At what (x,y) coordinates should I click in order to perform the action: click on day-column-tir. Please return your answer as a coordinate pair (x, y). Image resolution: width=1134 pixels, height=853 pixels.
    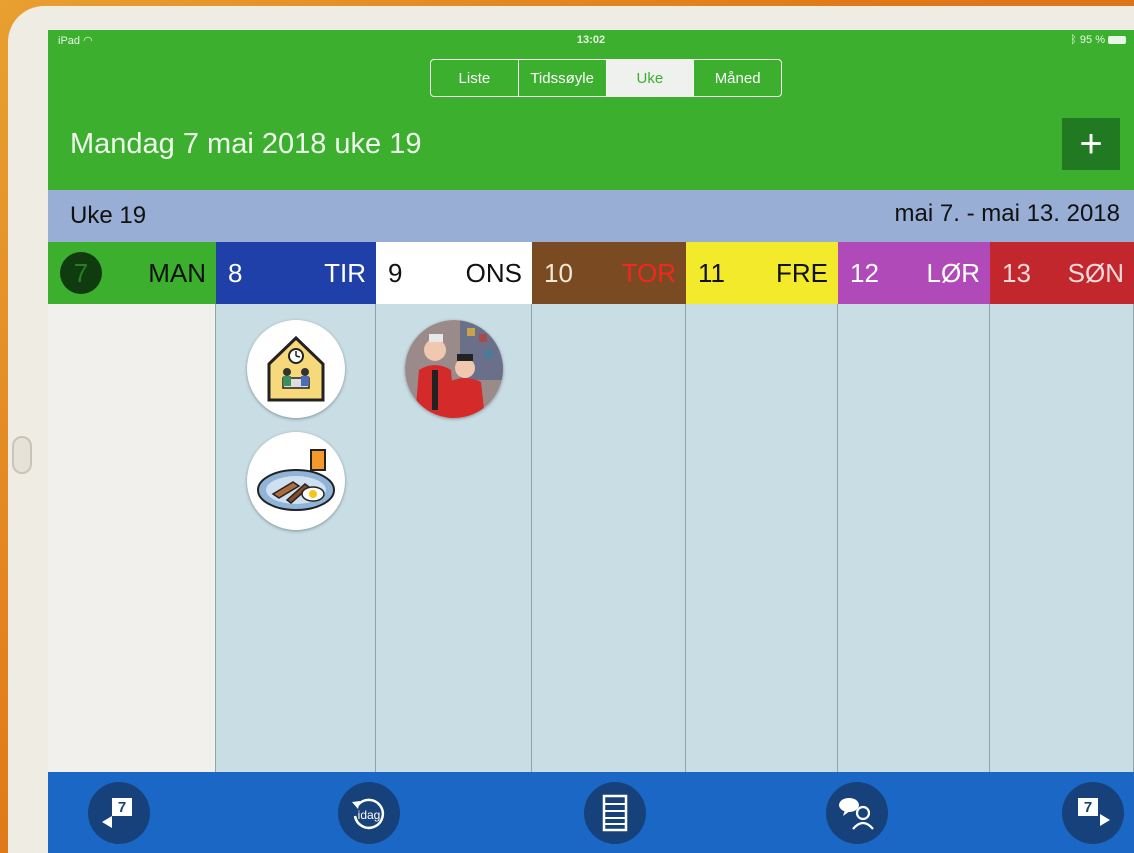
    Looking at the image, I should click on (296, 538).